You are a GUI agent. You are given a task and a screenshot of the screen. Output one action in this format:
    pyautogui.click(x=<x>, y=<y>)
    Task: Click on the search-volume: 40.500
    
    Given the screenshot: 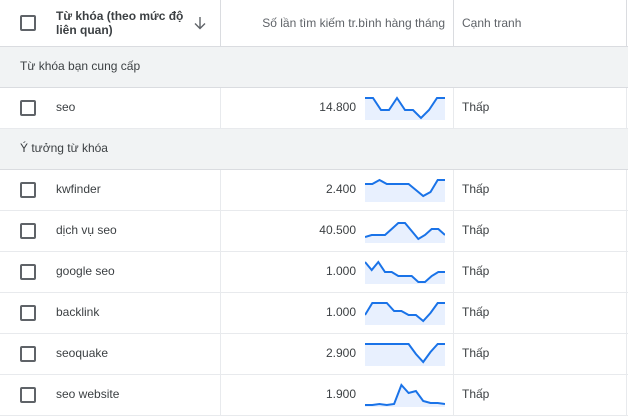 What is the action you would take?
    pyautogui.click(x=337, y=230)
    